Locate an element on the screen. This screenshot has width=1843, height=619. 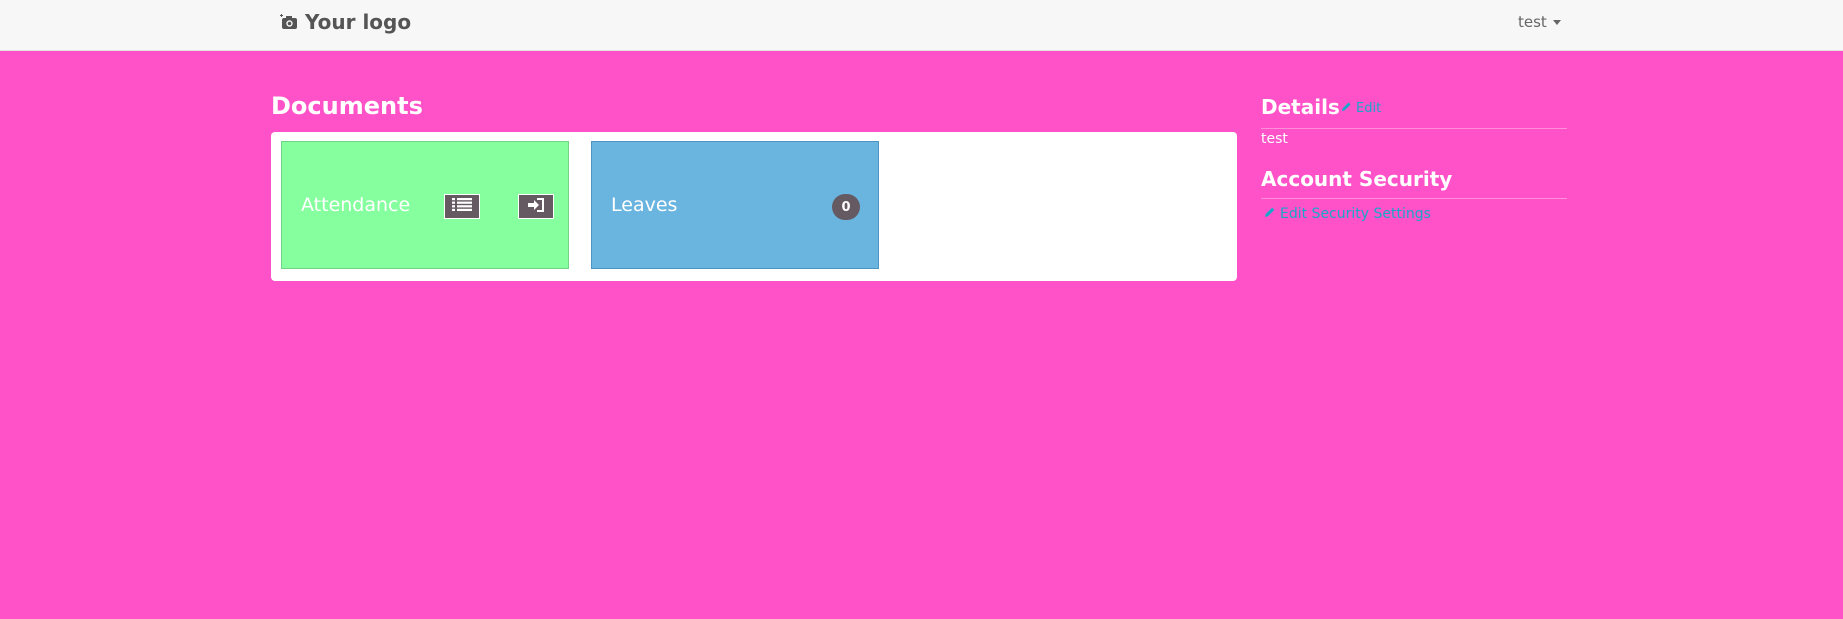
leaves-tile-label: Leaves is located at coordinates (644, 205).